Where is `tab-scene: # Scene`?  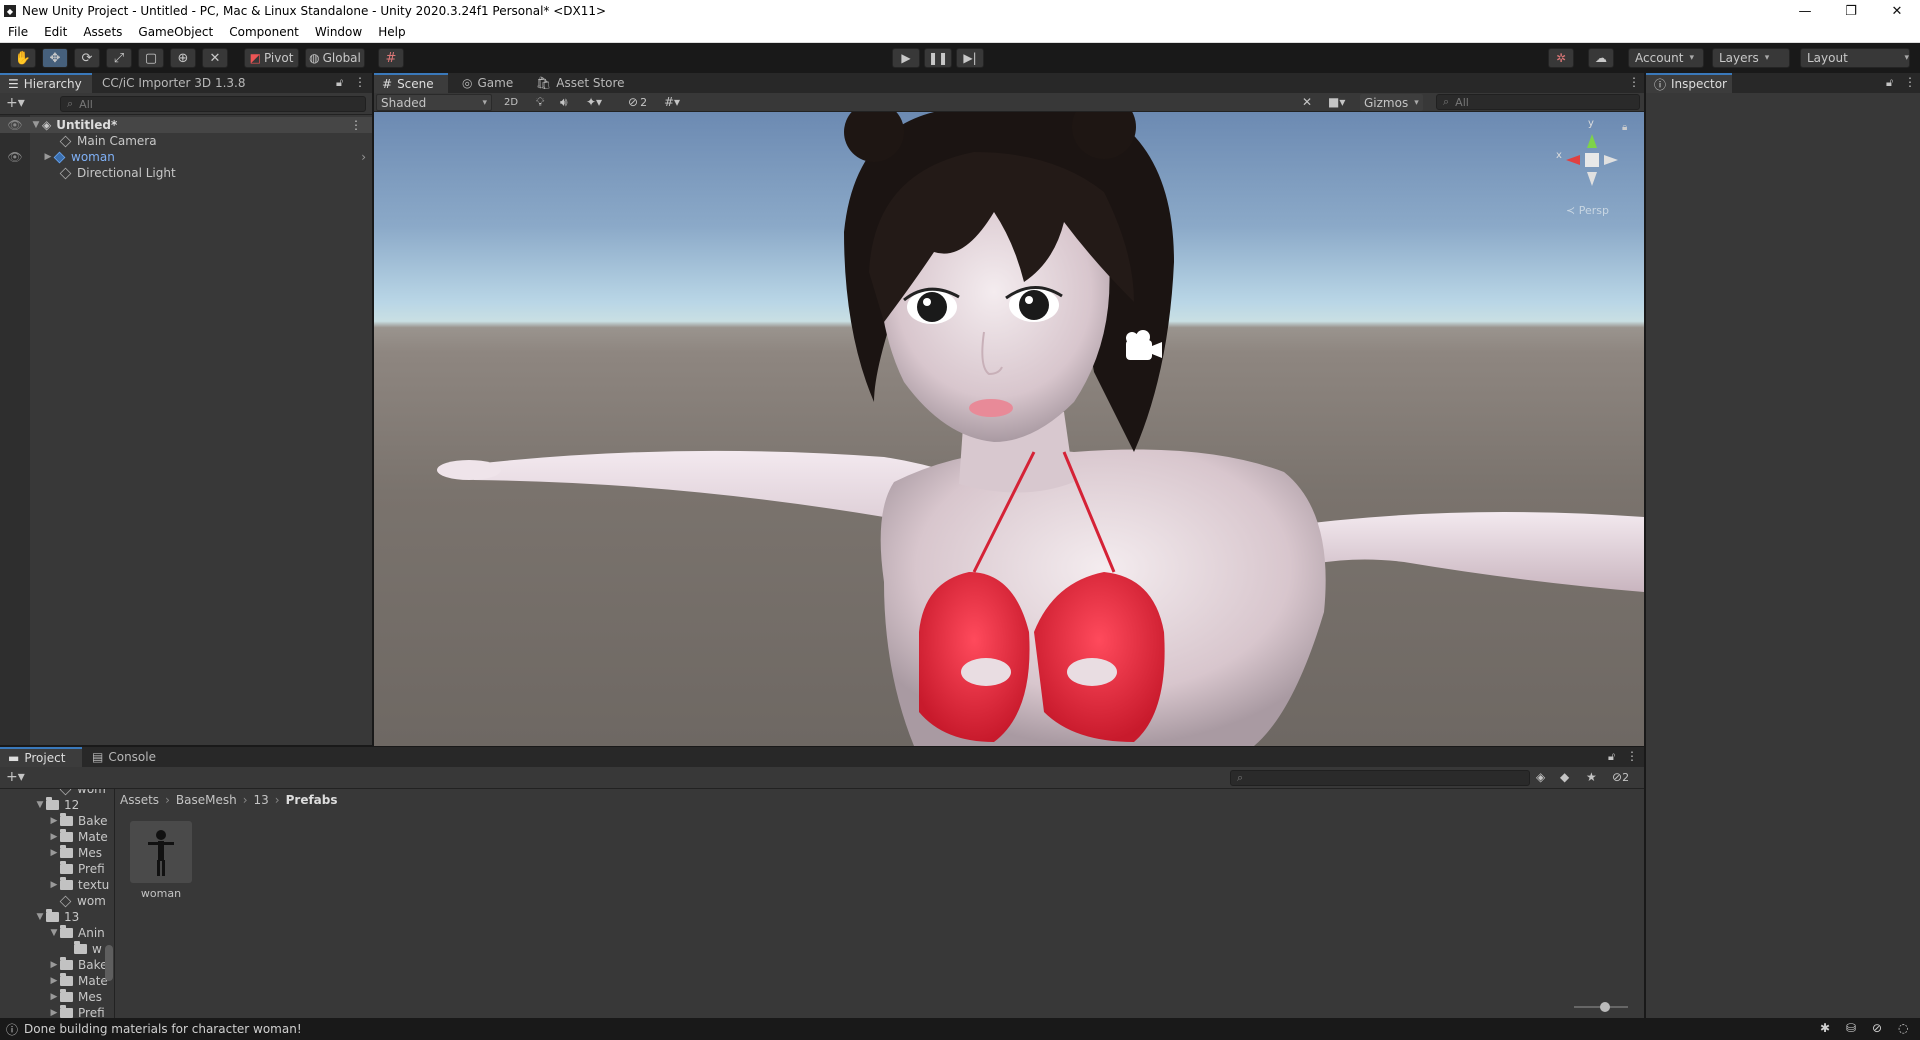 tab-scene: # Scene is located at coordinates (411, 83).